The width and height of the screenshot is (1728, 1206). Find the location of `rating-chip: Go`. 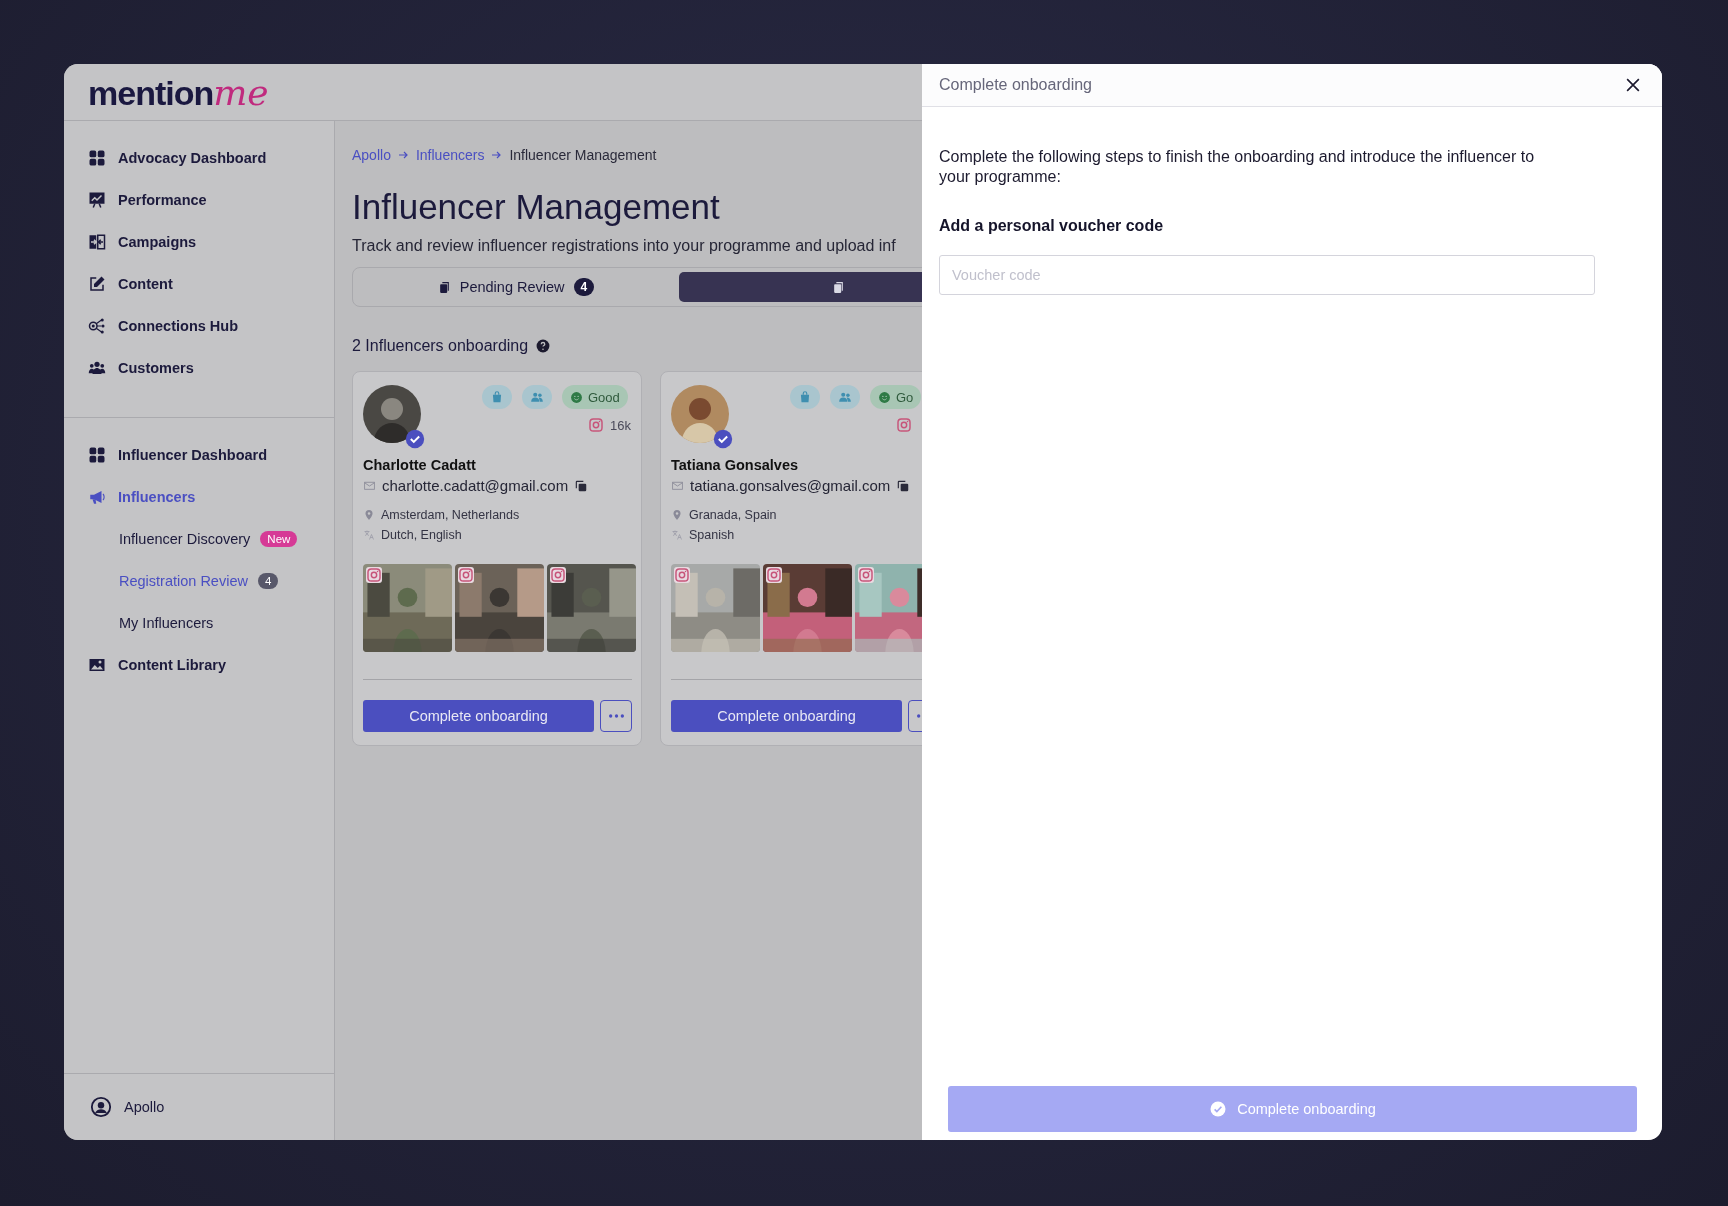

rating-chip: Go is located at coordinates (896, 397).